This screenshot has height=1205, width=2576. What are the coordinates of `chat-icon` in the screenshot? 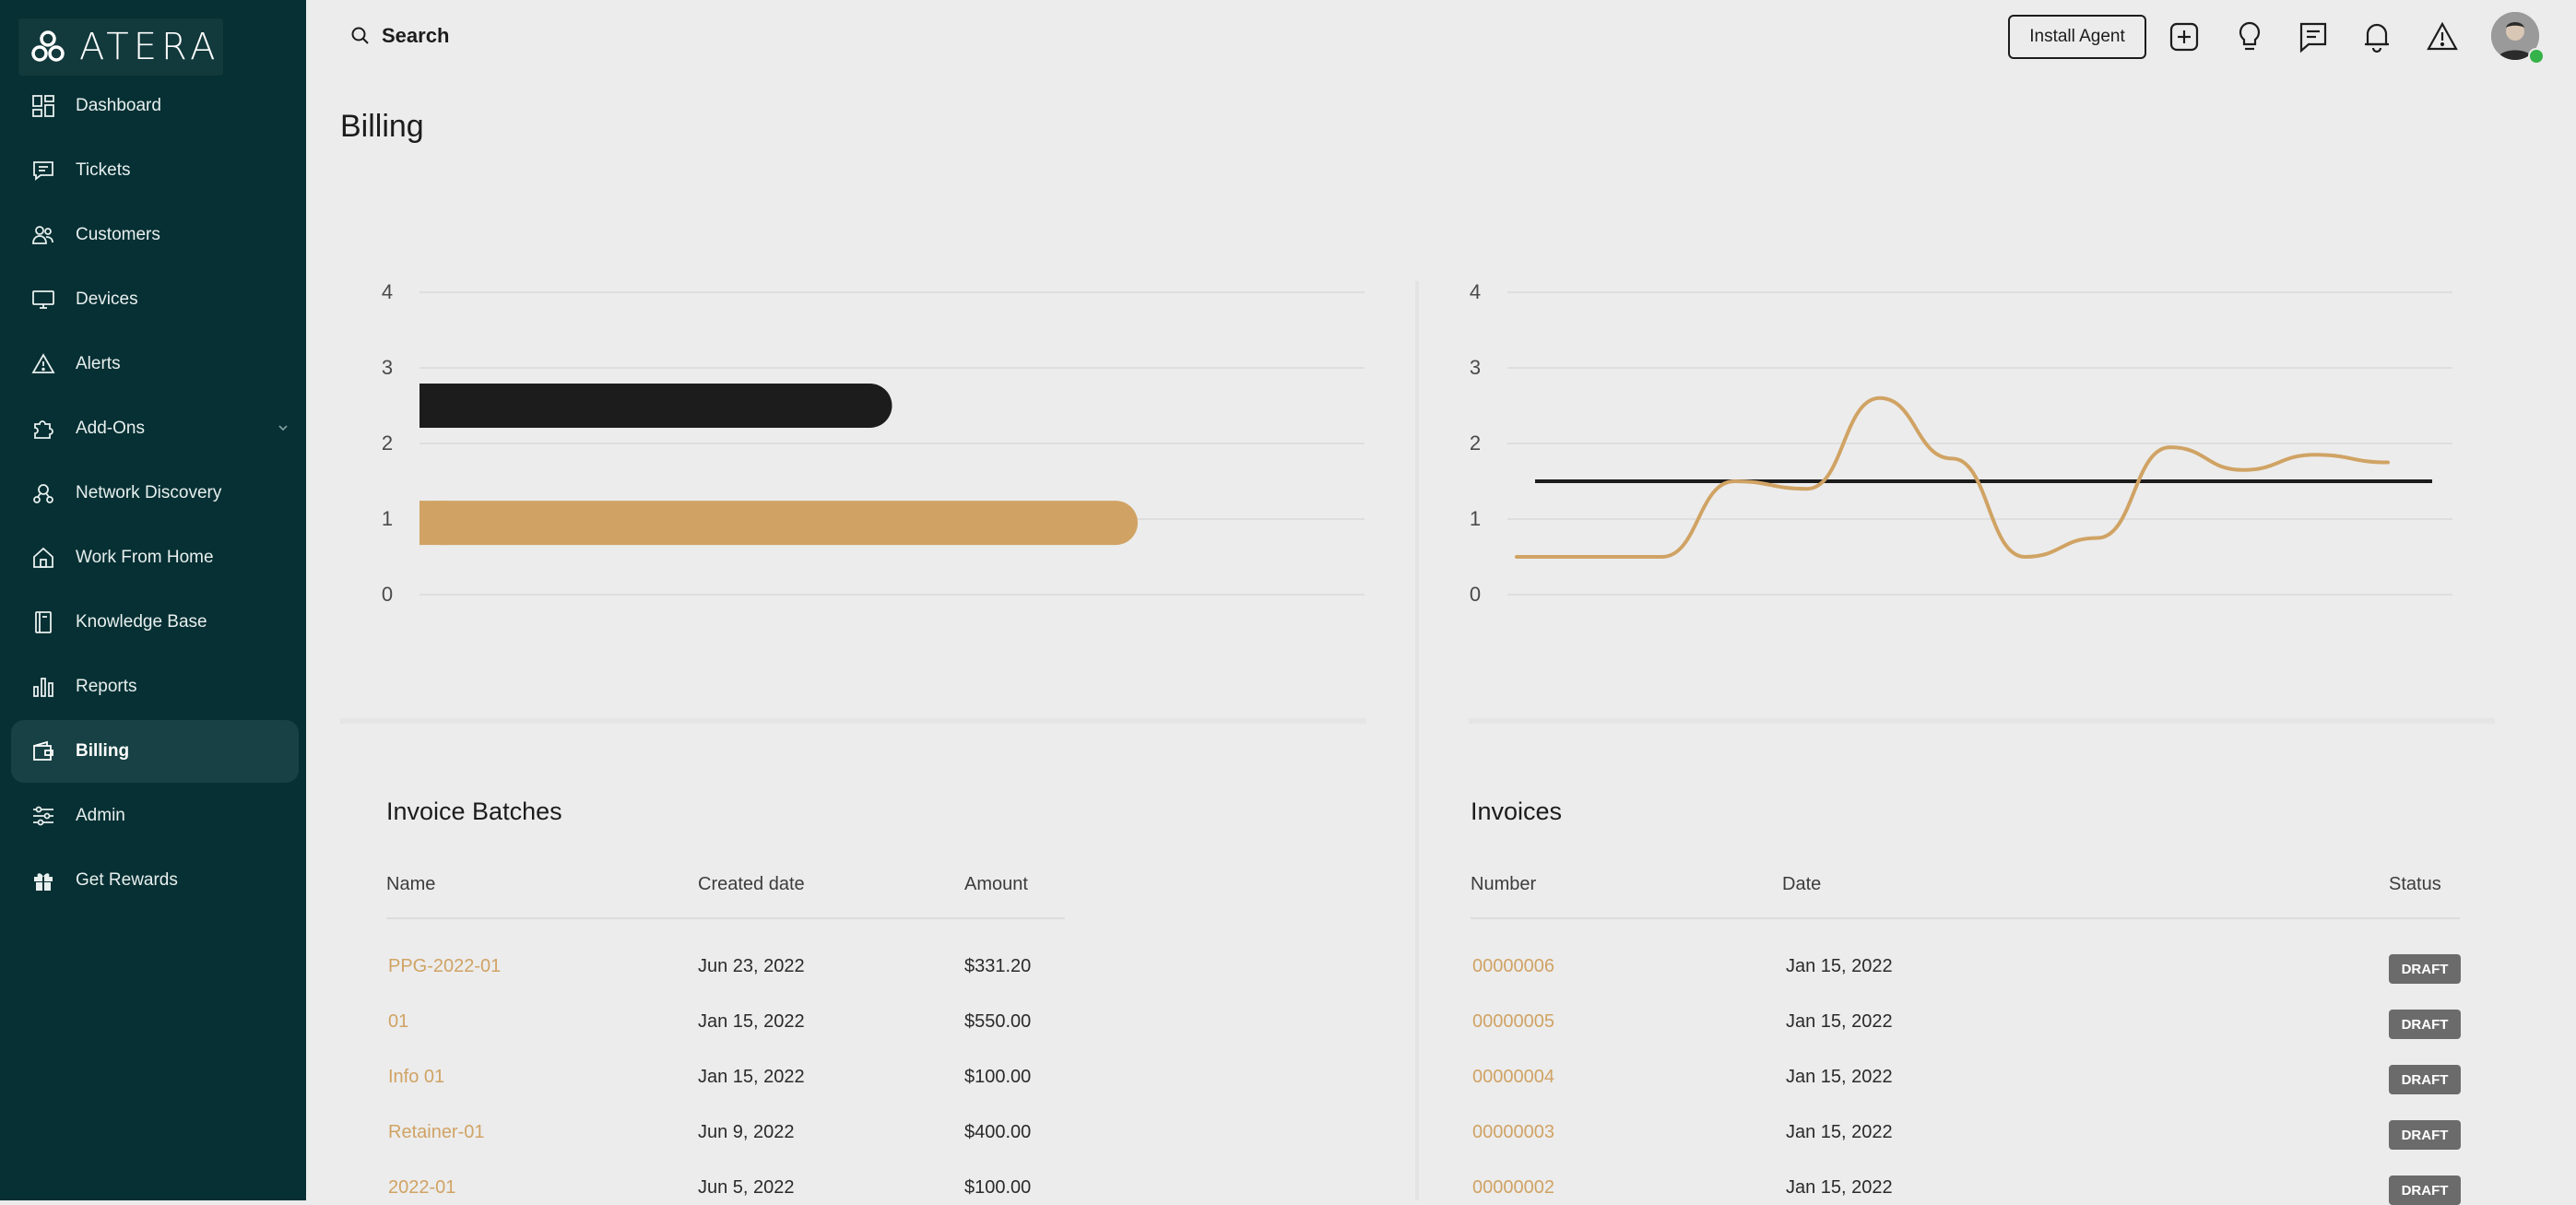 It's located at (2313, 36).